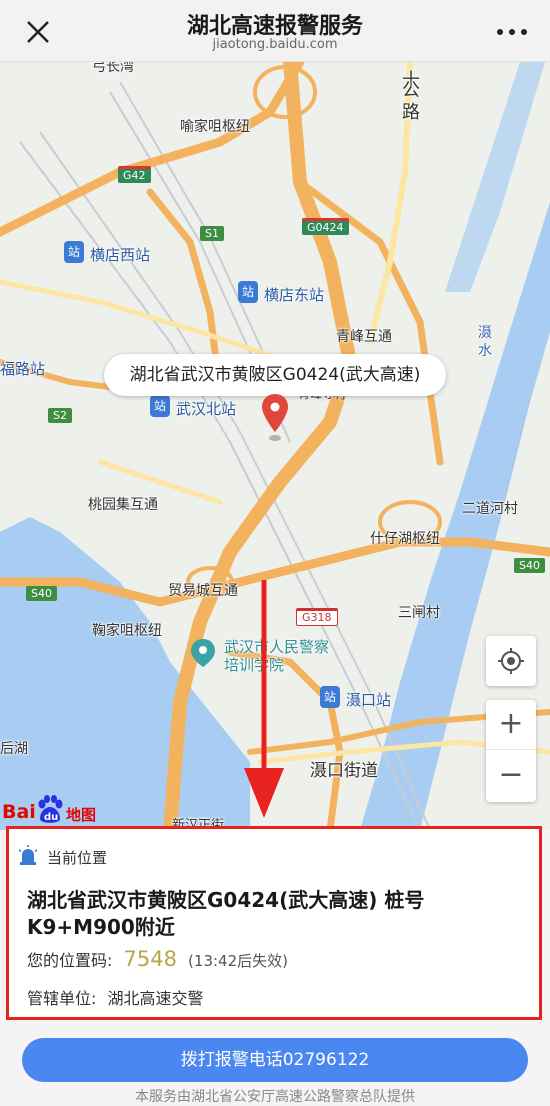 The image size is (550, 1106). What do you see at coordinates (62, 998) in the screenshot?
I see `jurisdiction-label: 管辖单位:` at bounding box center [62, 998].